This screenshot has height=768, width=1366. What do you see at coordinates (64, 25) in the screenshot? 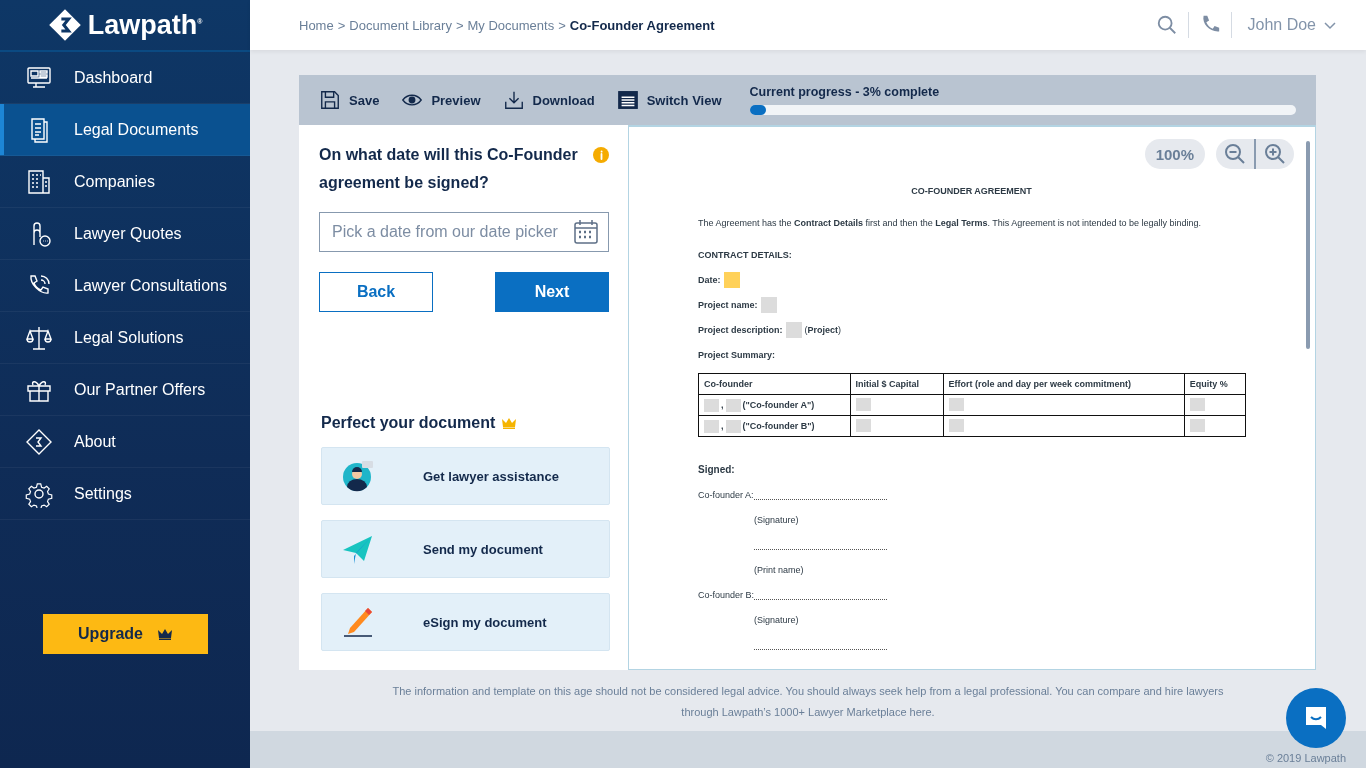
I see `logo-icon` at bounding box center [64, 25].